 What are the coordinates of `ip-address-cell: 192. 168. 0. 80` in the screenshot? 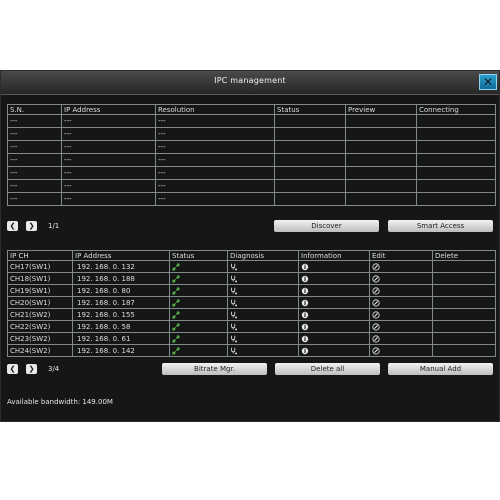 It's located at (121, 290).